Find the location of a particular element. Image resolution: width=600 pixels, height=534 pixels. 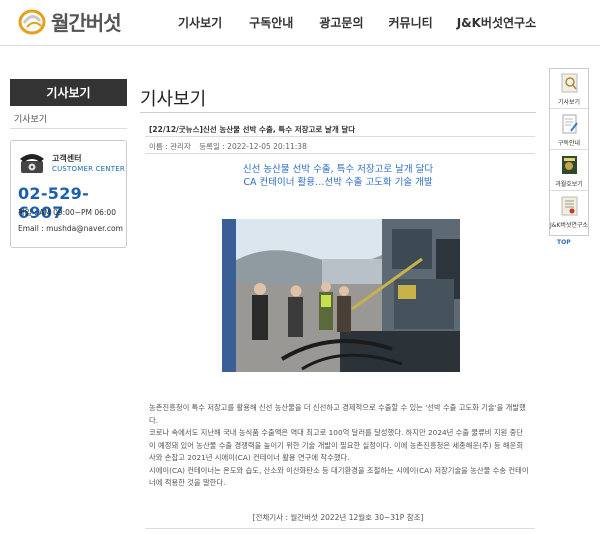

quick-item-label: 과월호보기 is located at coordinates (569, 184).